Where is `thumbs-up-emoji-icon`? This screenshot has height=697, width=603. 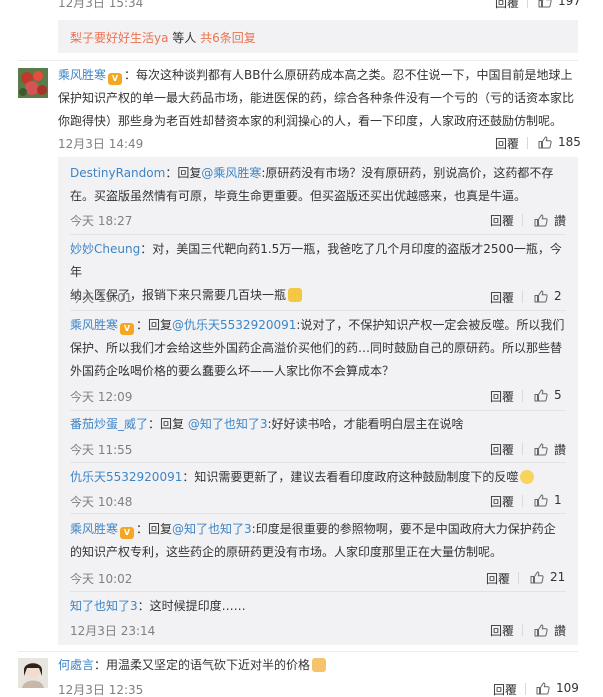
thumbs-up-emoji-icon is located at coordinates (319, 665).